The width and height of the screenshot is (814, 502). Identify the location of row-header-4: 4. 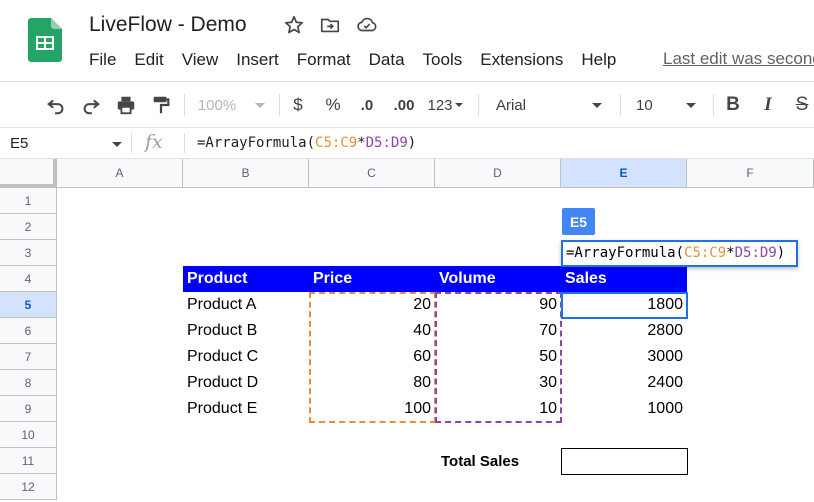
(28, 279).